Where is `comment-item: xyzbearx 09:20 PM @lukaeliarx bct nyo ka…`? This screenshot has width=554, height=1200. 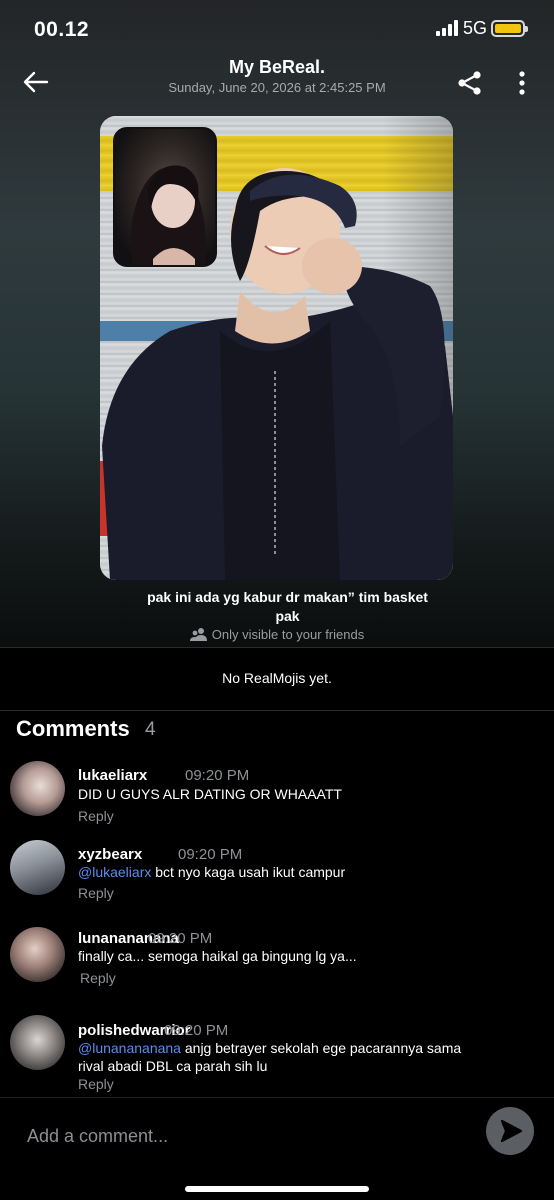 comment-item: xyzbearx 09:20 PM @lukaeliarx bct nyo ka… is located at coordinates (277, 873).